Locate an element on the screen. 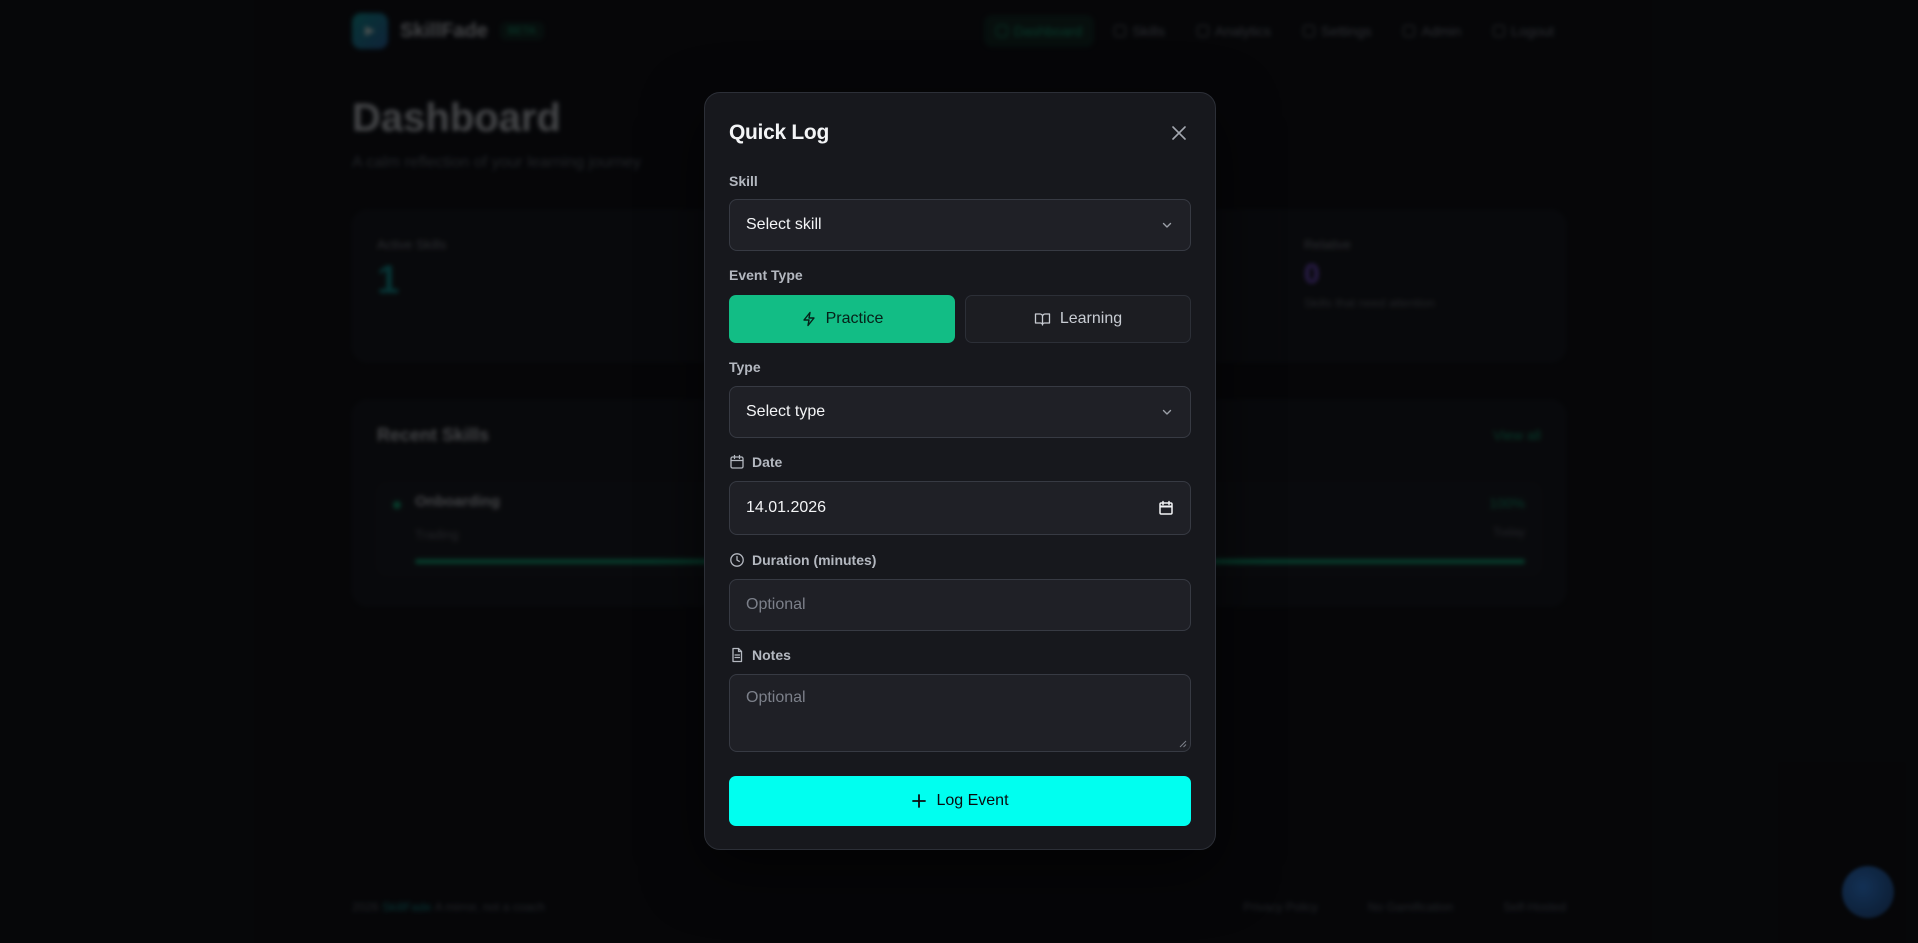 Image resolution: width=1918 pixels, height=943 pixels. skill-label-text: Skill is located at coordinates (743, 181).